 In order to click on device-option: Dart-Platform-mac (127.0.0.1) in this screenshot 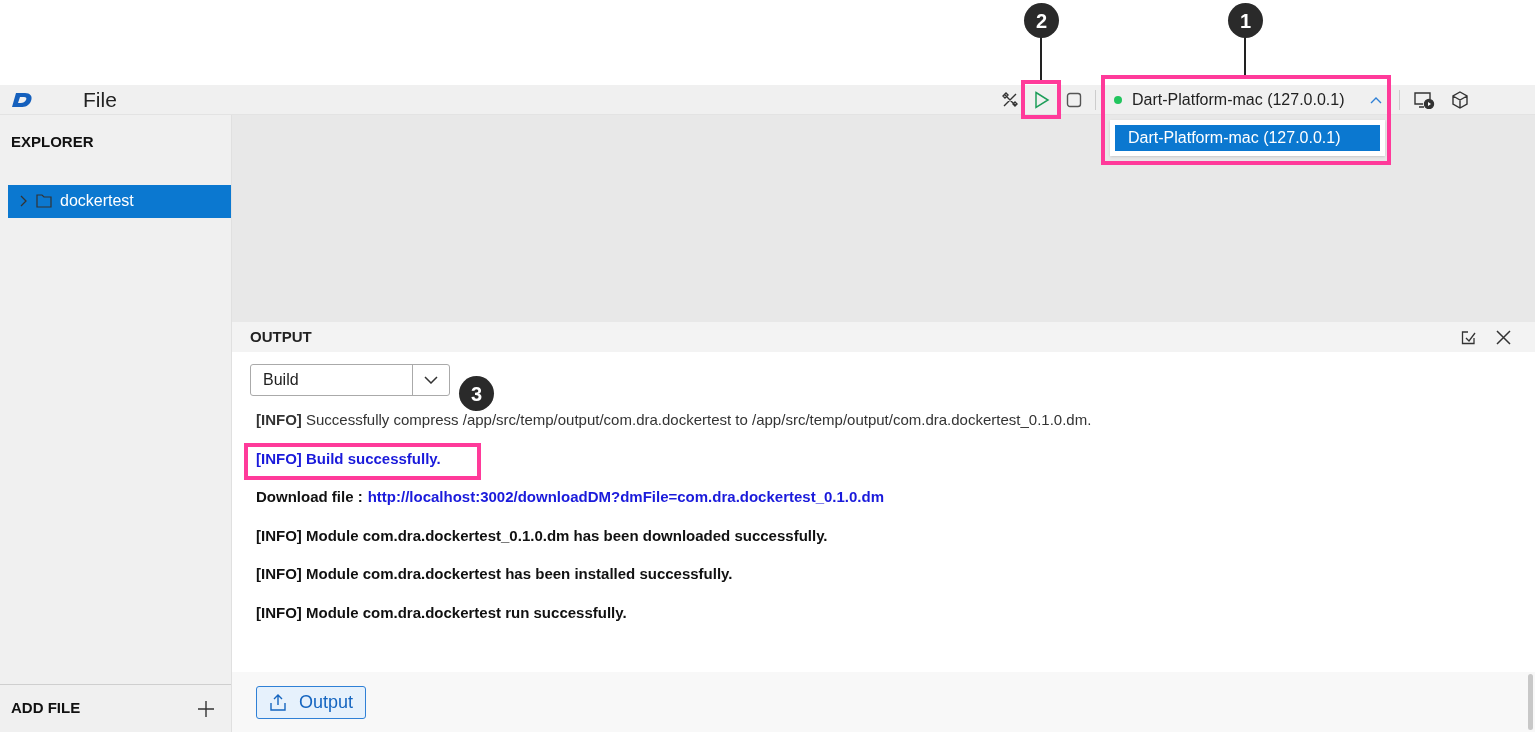, I will do `click(1247, 138)`.